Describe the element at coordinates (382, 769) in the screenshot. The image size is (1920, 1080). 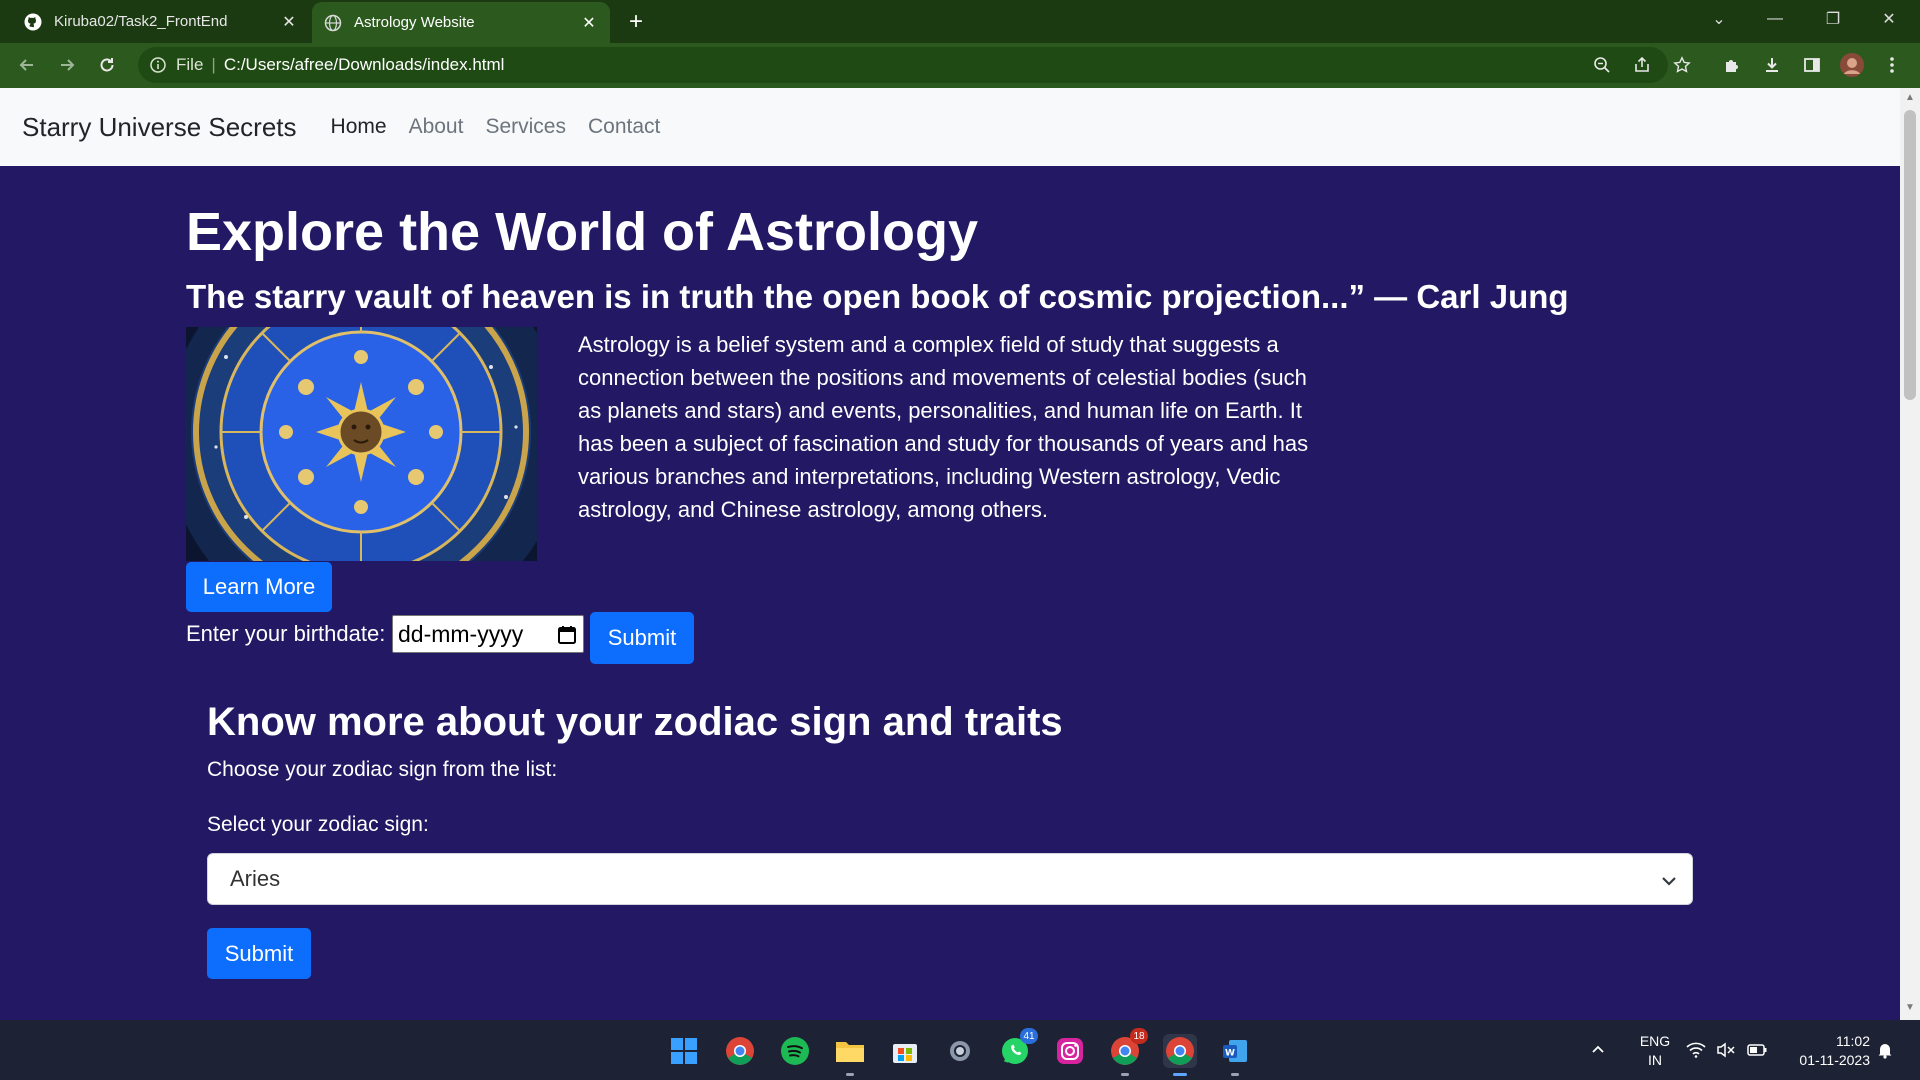
I see `zodiac-instructions: Choose your zodiac sign from the list:` at that location.